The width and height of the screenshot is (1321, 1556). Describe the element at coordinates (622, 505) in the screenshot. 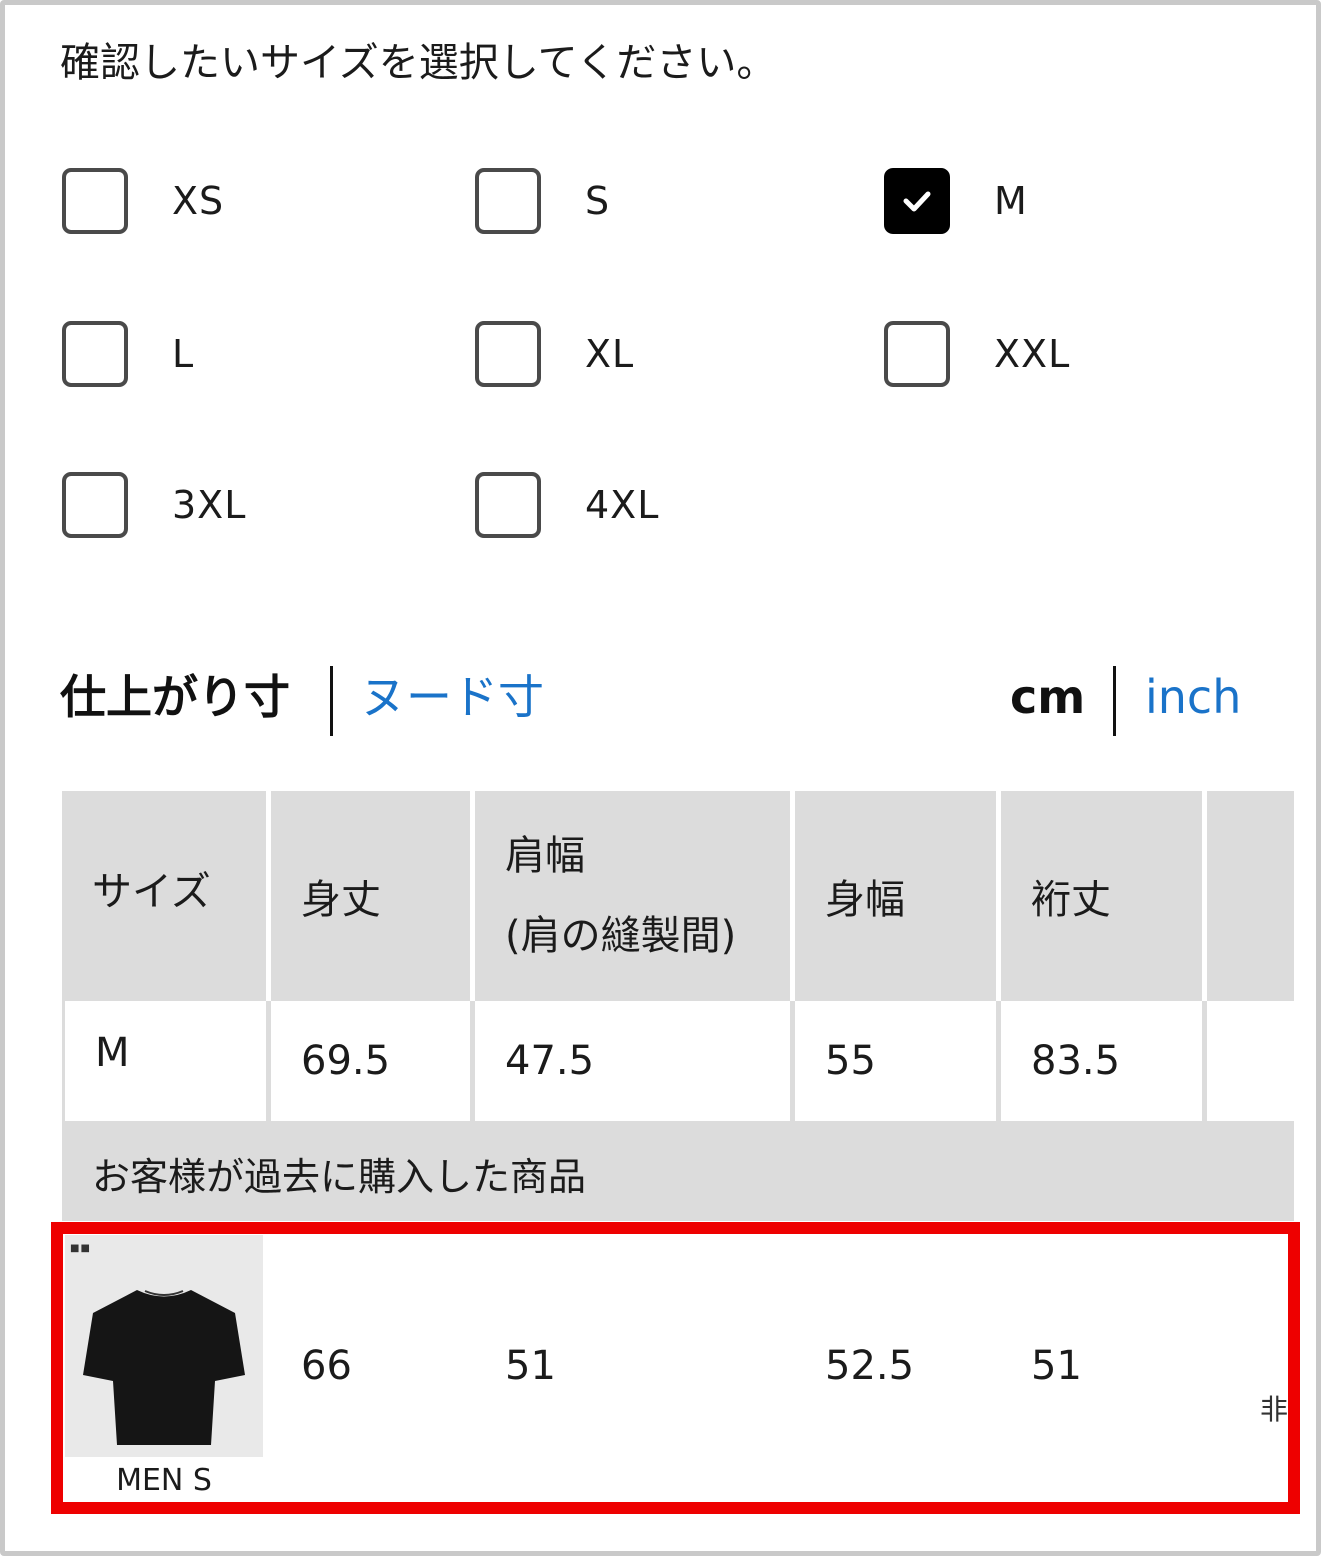

I see `size-label: 4XL` at that location.